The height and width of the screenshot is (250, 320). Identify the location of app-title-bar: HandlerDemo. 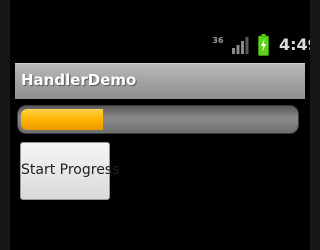
(160, 81).